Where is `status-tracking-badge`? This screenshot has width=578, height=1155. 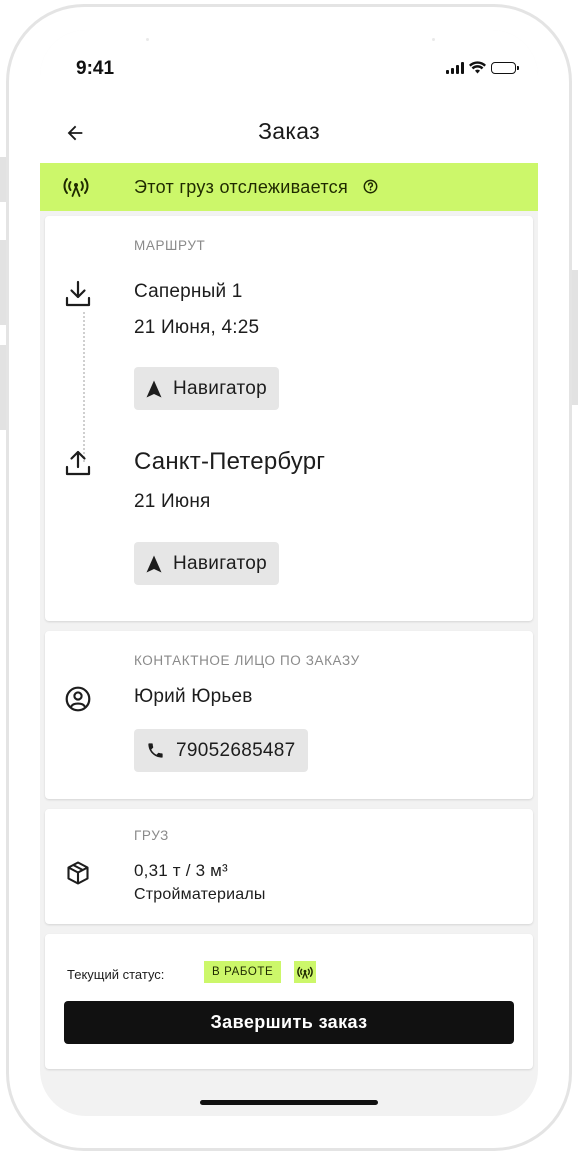 status-tracking-badge is located at coordinates (305, 972).